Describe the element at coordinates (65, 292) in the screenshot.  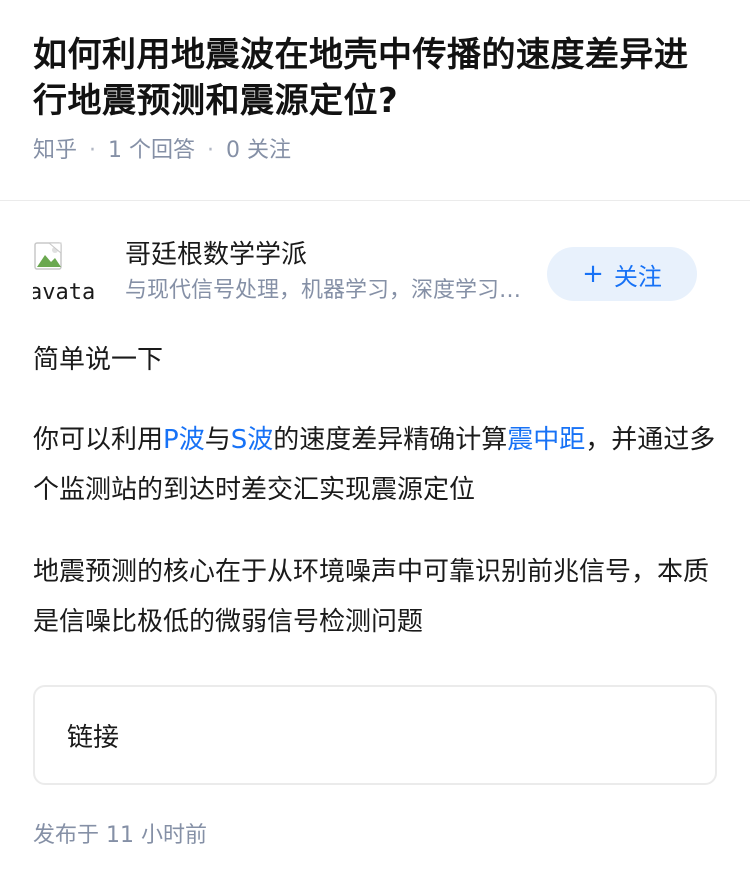
I see `avatar-alt-text: avatar` at that location.